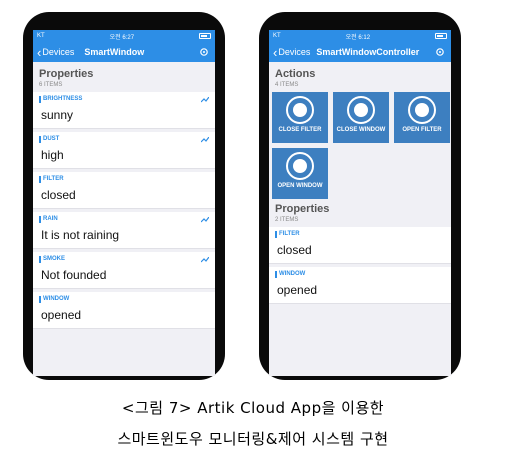  Describe the element at coordinates (125, 139) in the screenshot. I see `property-label: DUST` at that location.